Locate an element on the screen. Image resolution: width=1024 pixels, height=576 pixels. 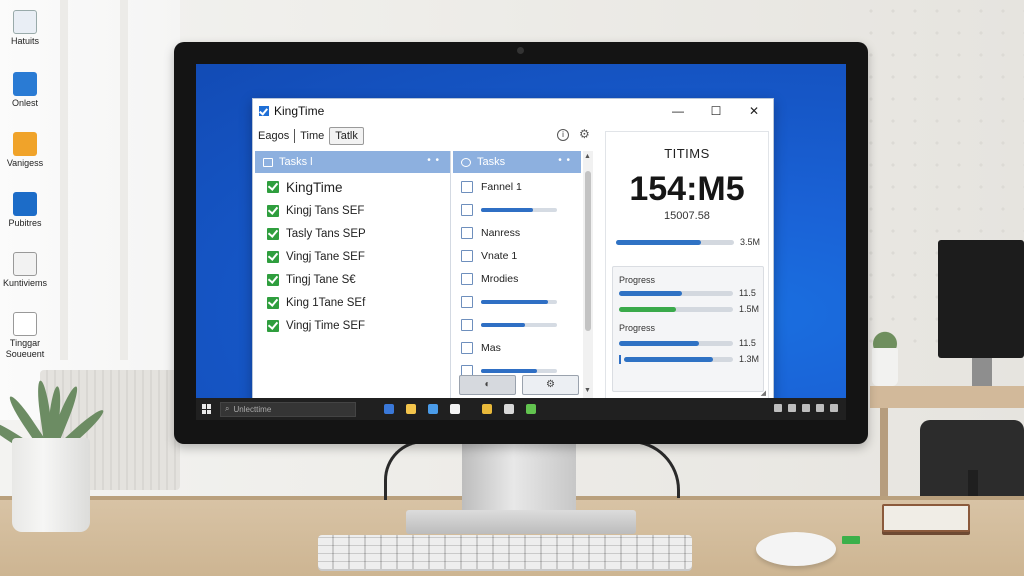
scrollbar: ▲ ▼ is located at coordinates (588, 275).